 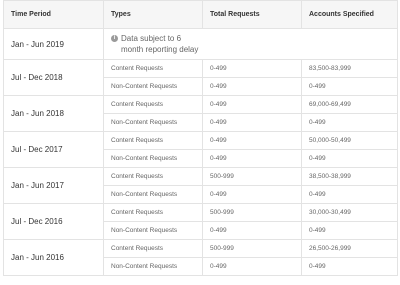 What do you see at coordinates (349, 212) in the screenshot?
I see `accounts-specified-cell: 30,000-30,499` at bounding box center [349, 212].